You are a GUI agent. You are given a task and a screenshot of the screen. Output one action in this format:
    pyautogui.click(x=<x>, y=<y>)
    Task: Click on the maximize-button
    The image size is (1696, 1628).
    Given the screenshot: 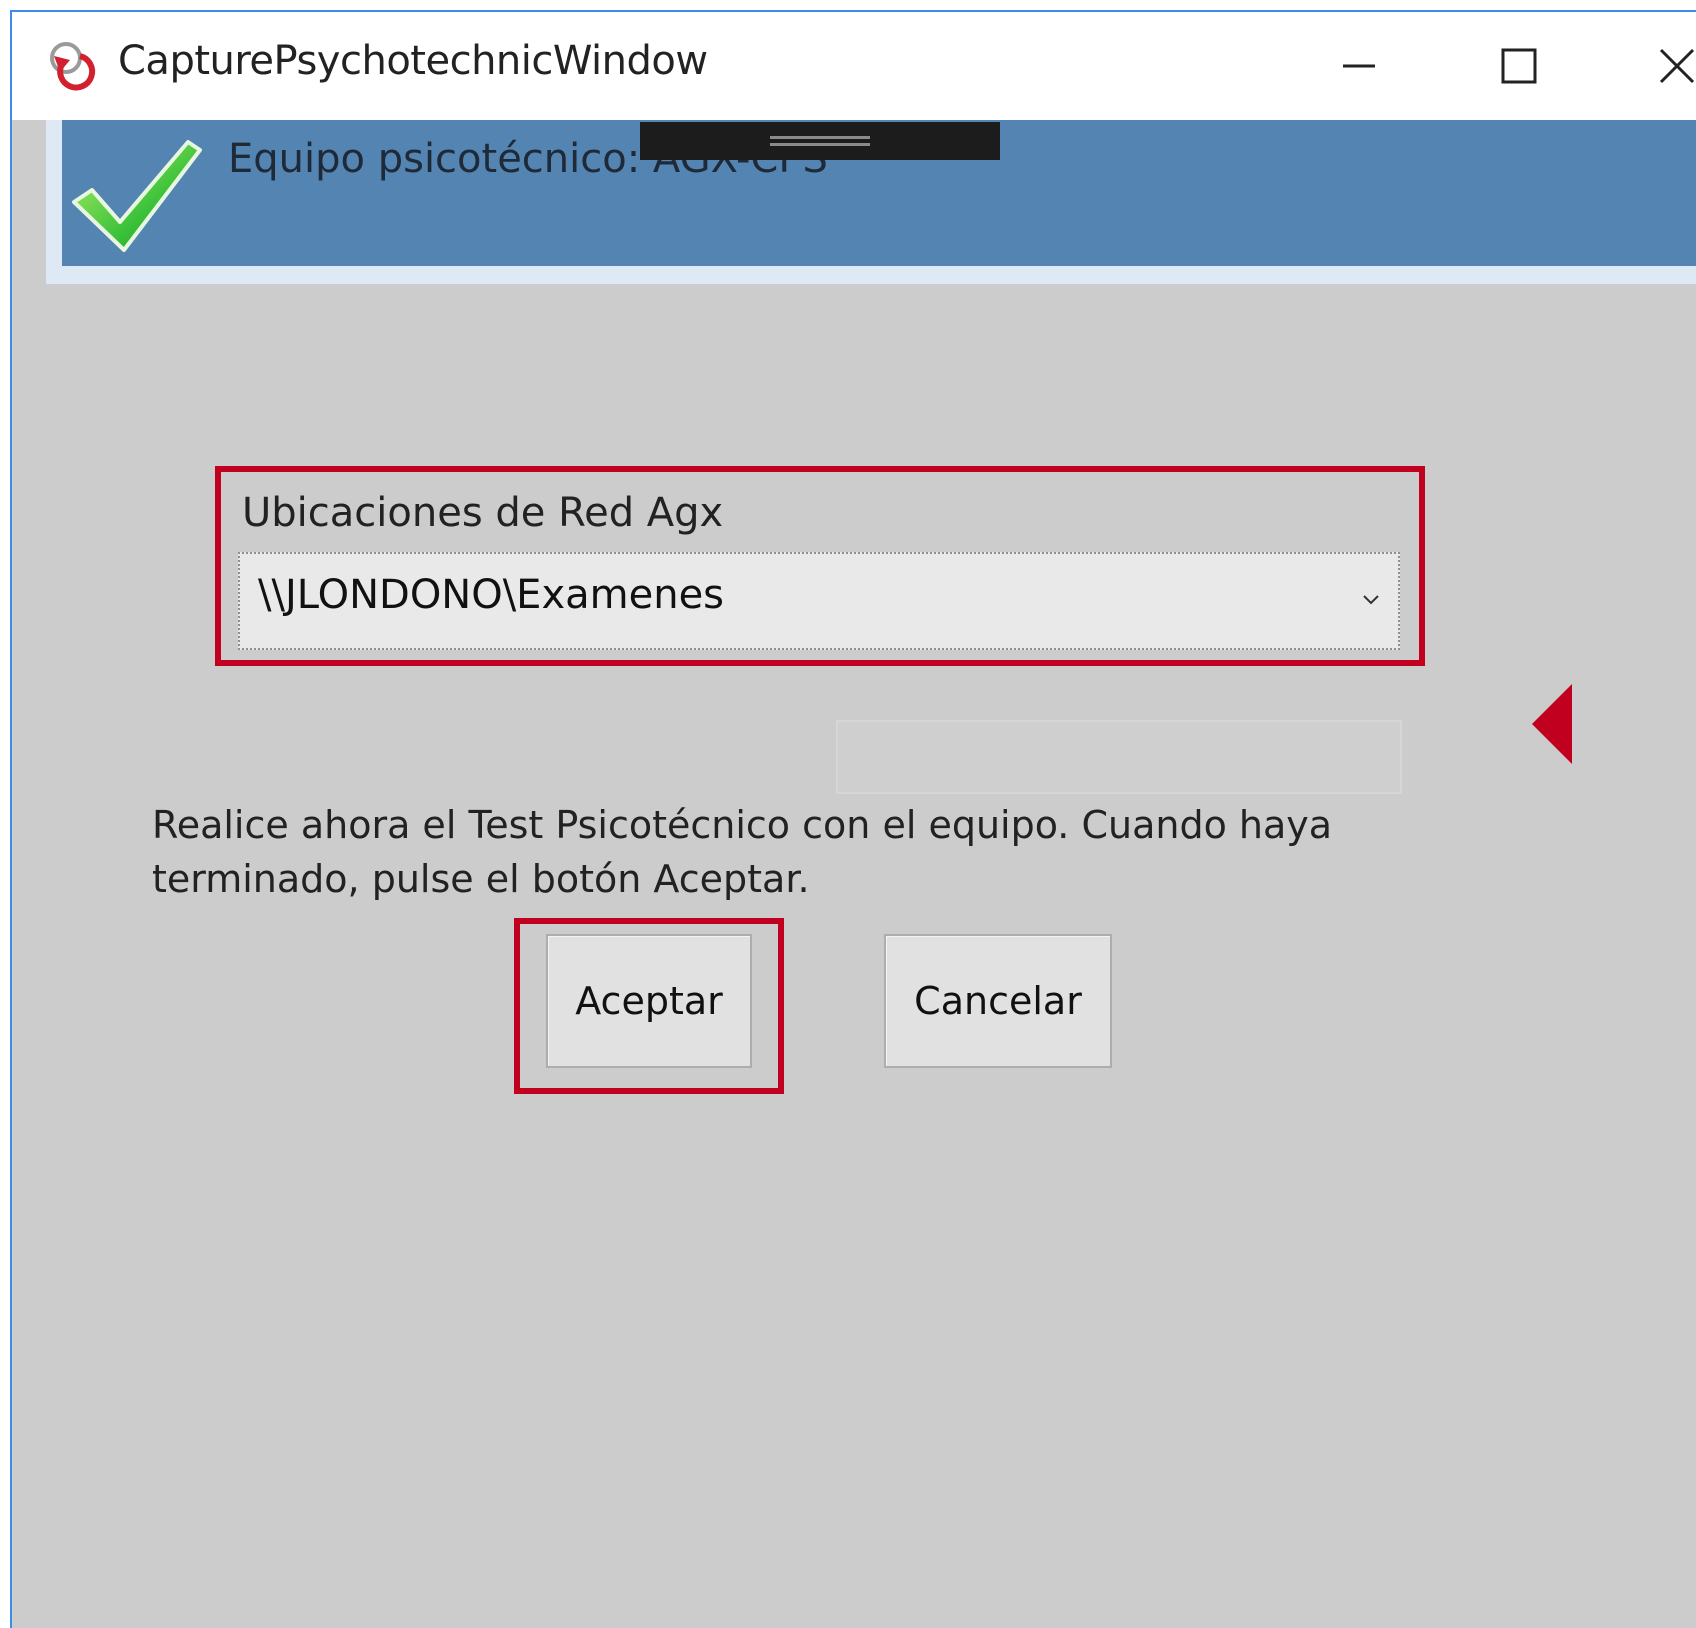 What is the action you would take?
    pyautogui.click(x=1519, y=66)
    